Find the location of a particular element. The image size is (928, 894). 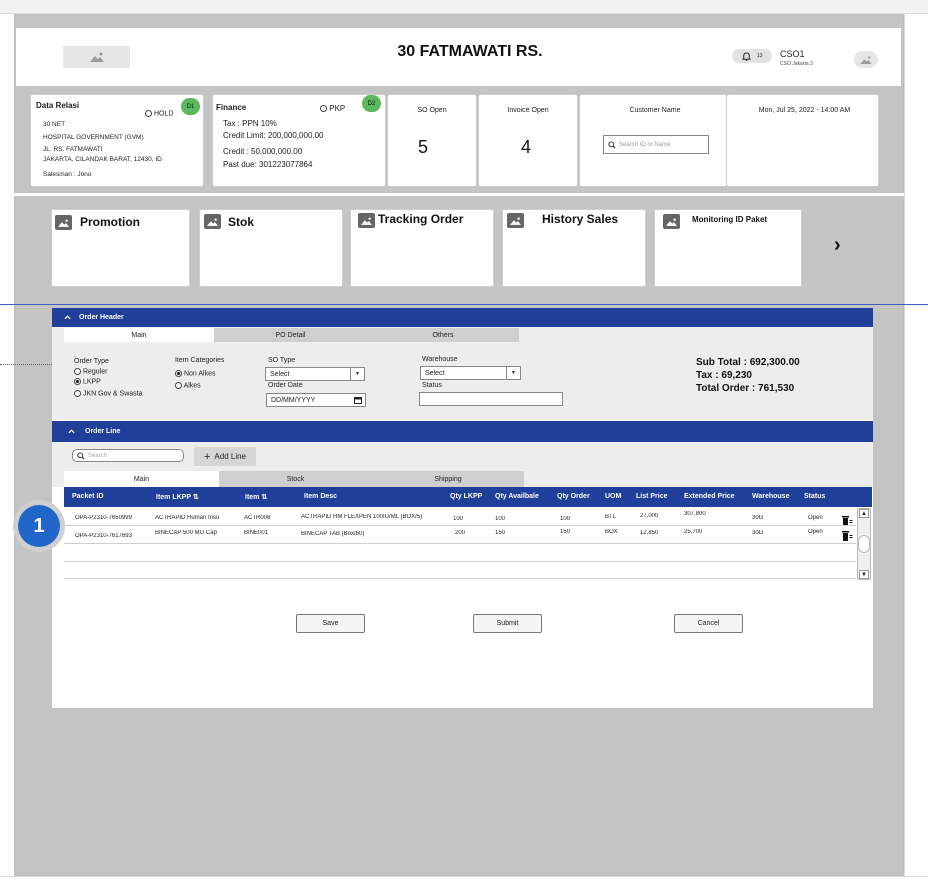

notification-count: 13 is located at coordinates (760, 56).